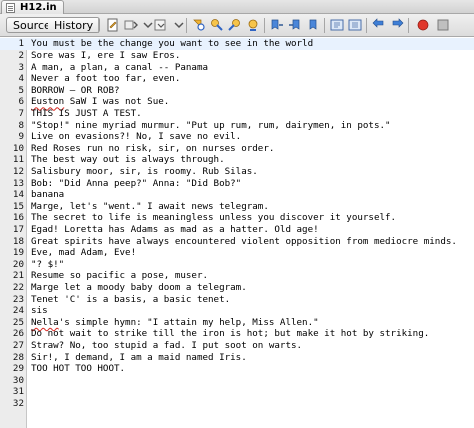 The image size is (474, 428). I want to click on line-number: 9, so click(21, 137).